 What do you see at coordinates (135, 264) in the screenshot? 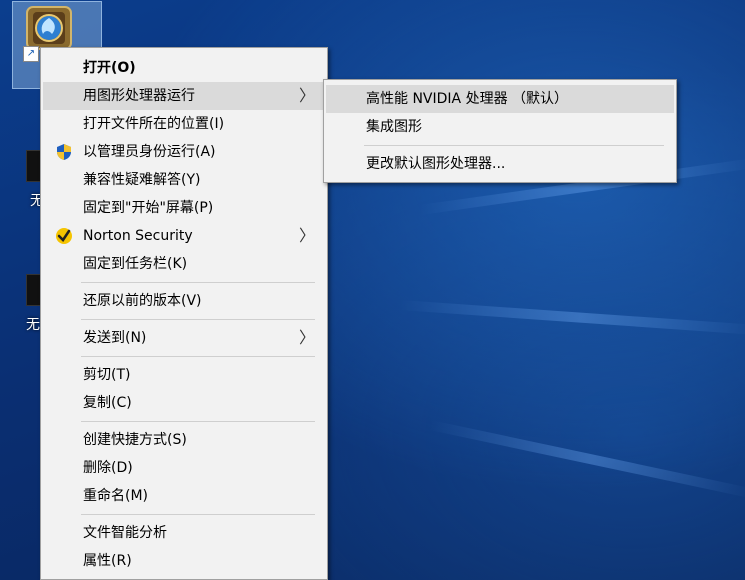
I see `menu-item-label: 固定到任务栏(K)` at bounding box center [135, 264].